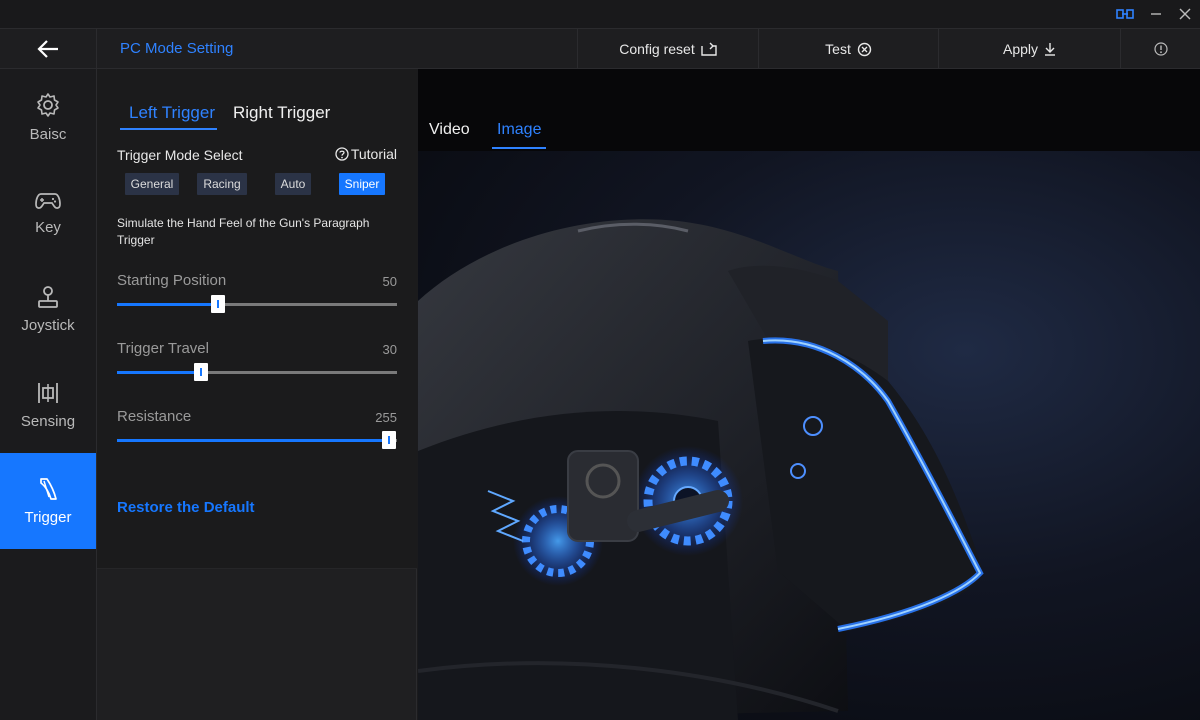 The height and width of the screenshot is (720, 1200). What do you see at coordinates (48, 200) in the screenshot?
I see `gamepad-icon` at bounding box center [48, 200].